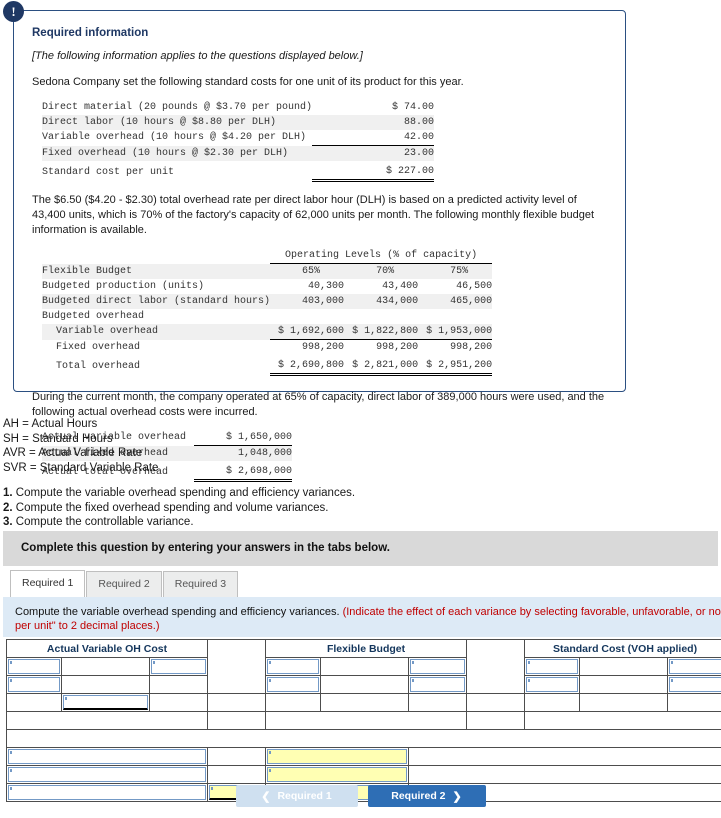 The width and height of the screenshot is (721, 818). I want to click on previous-required-button: ❮ Required 1, so click(296, 796).